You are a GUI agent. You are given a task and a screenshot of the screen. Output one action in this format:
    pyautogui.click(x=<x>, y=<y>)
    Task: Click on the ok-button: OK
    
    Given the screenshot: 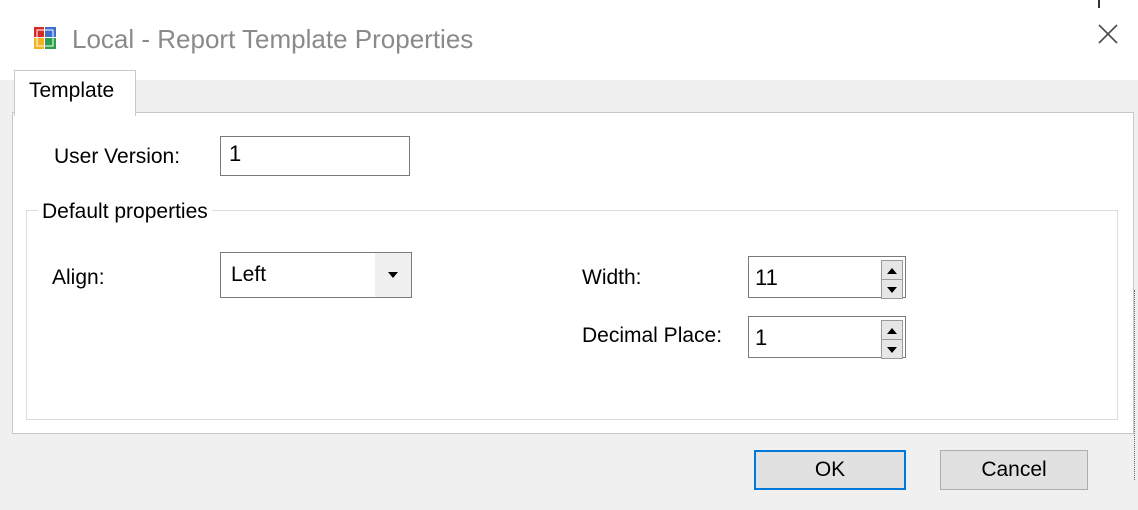 What is the action you would take?
    pyautogui.click(x=830, y=470)
    